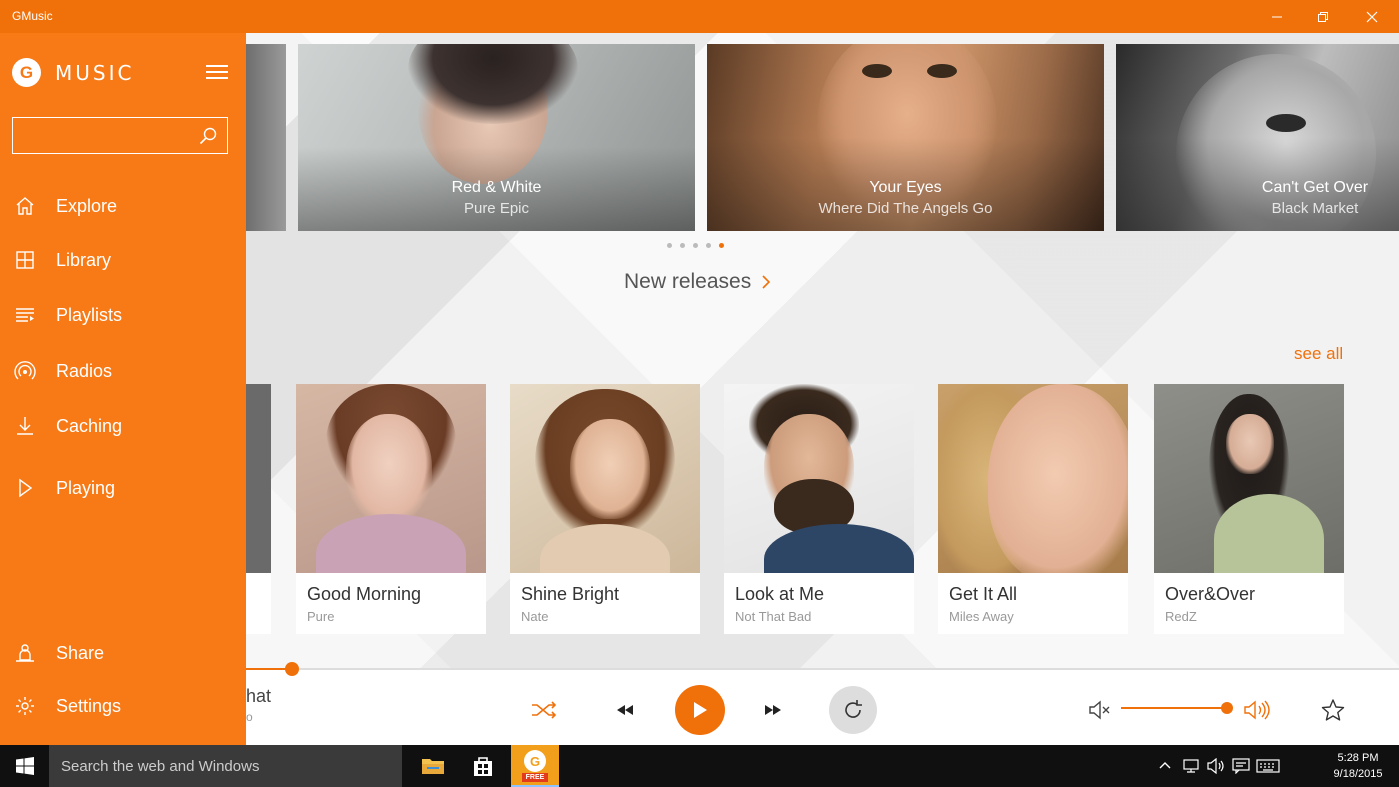 The width and height of the screenshot is (1399, 787). I want to click on featured-banner: Can't Get Over Black Market, so click(1257, 137).